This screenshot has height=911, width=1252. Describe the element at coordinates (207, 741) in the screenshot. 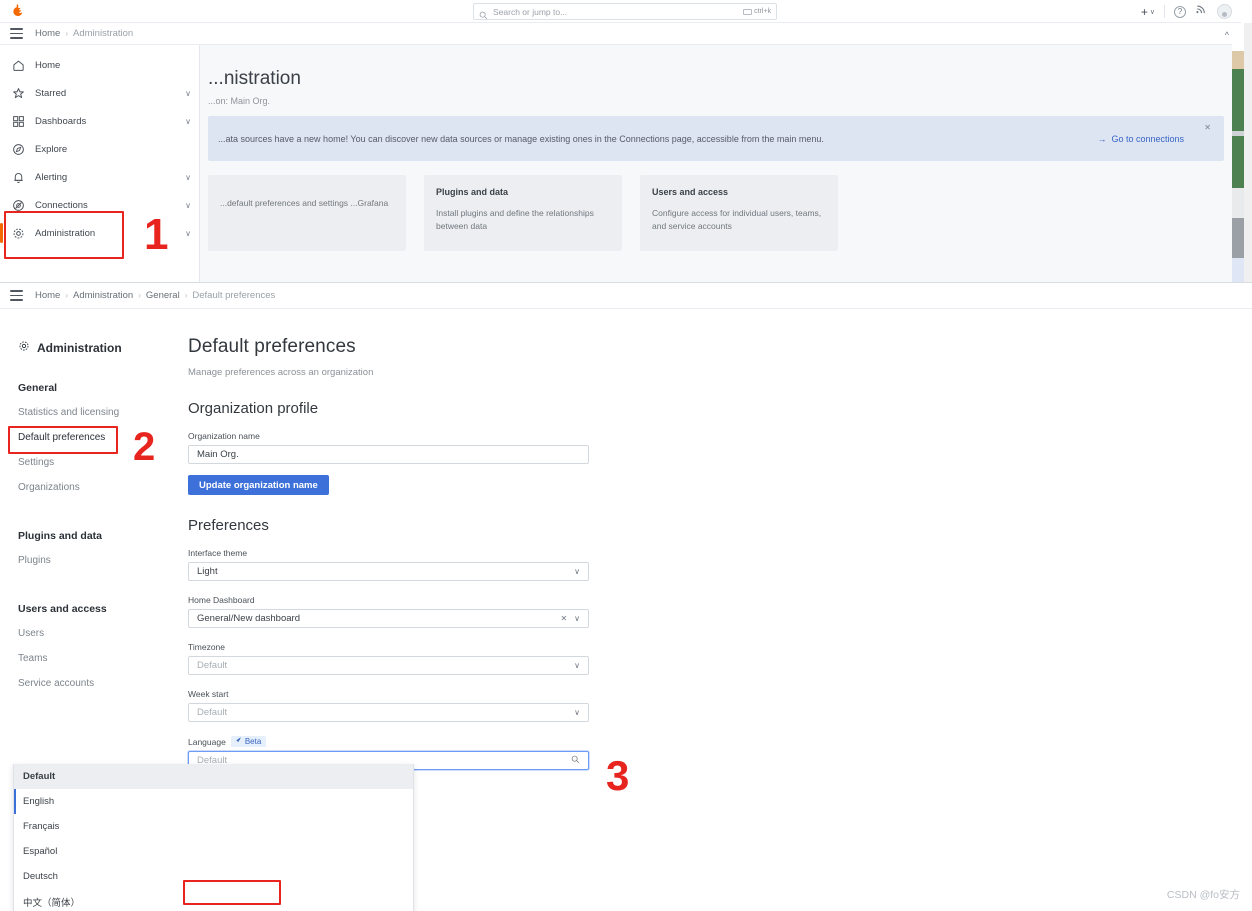

I see `language-label: Language` at that location.